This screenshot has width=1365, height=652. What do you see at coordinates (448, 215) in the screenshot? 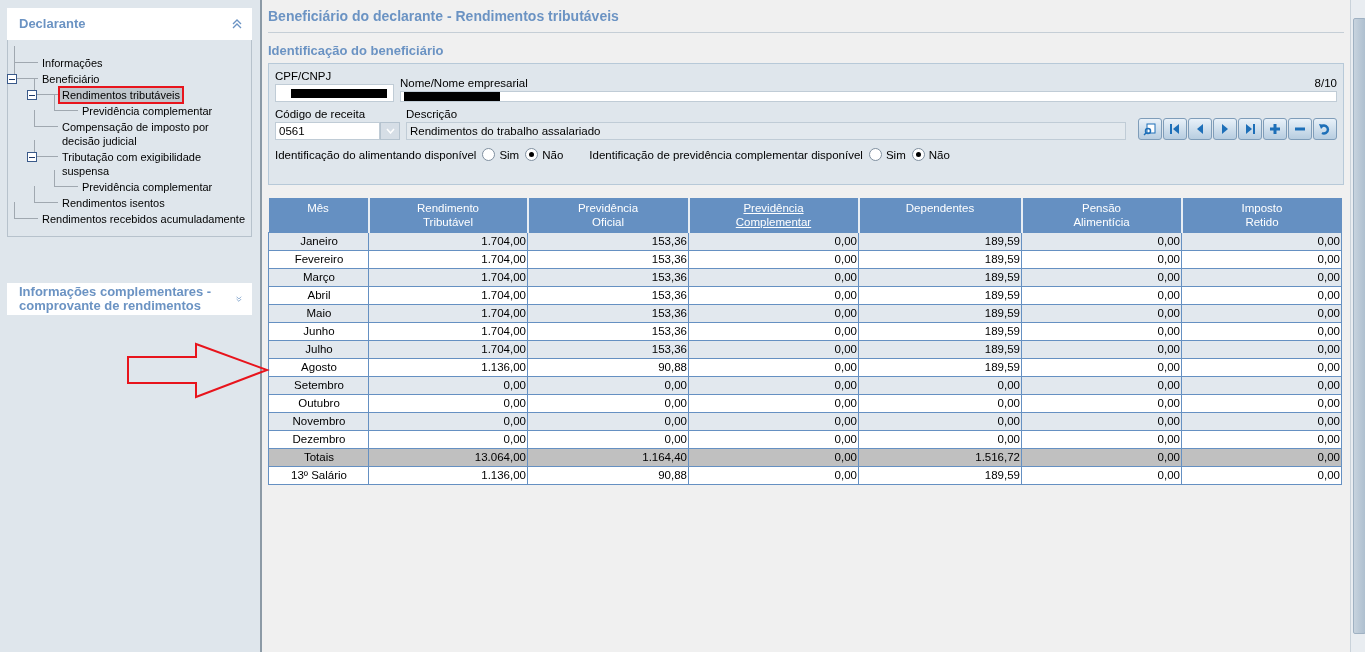
I see `column-header: Rendimento Tributável` at bounding box center [448, 215].